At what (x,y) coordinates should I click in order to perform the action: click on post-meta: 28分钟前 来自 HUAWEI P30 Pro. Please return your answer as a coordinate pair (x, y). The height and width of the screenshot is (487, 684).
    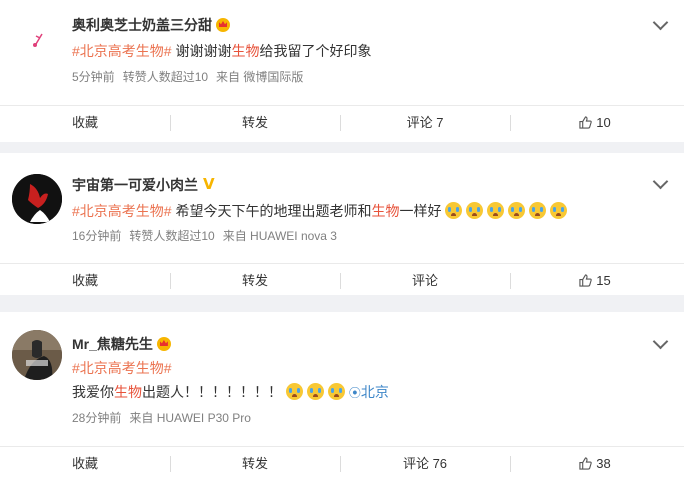
    Looking at the image, I should click on (161, 417).